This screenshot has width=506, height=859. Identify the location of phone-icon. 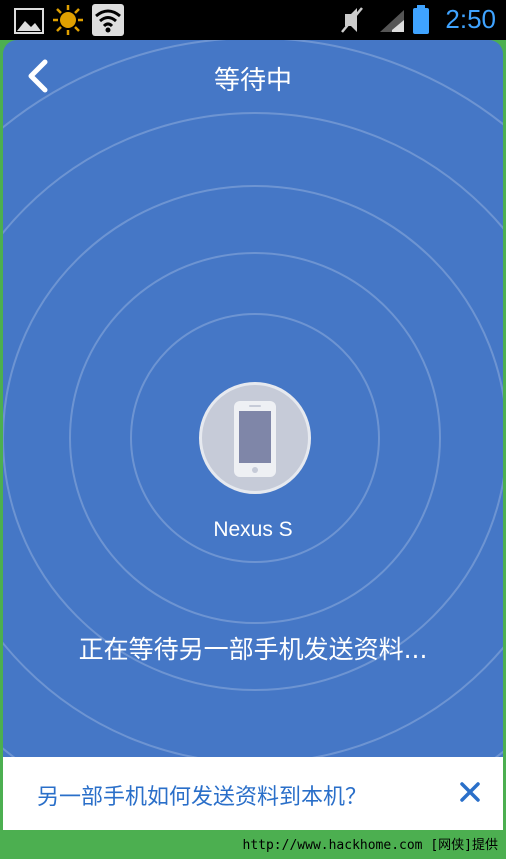
(255, 439).